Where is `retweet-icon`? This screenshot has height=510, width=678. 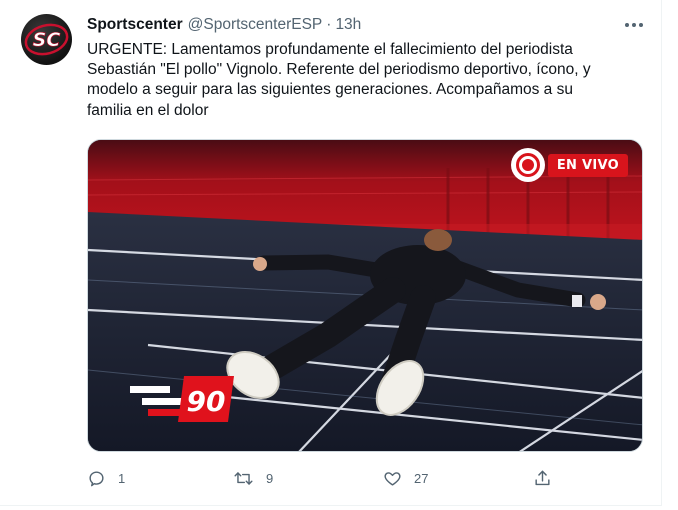 retweet-icon is located at coordinates (243, 478).